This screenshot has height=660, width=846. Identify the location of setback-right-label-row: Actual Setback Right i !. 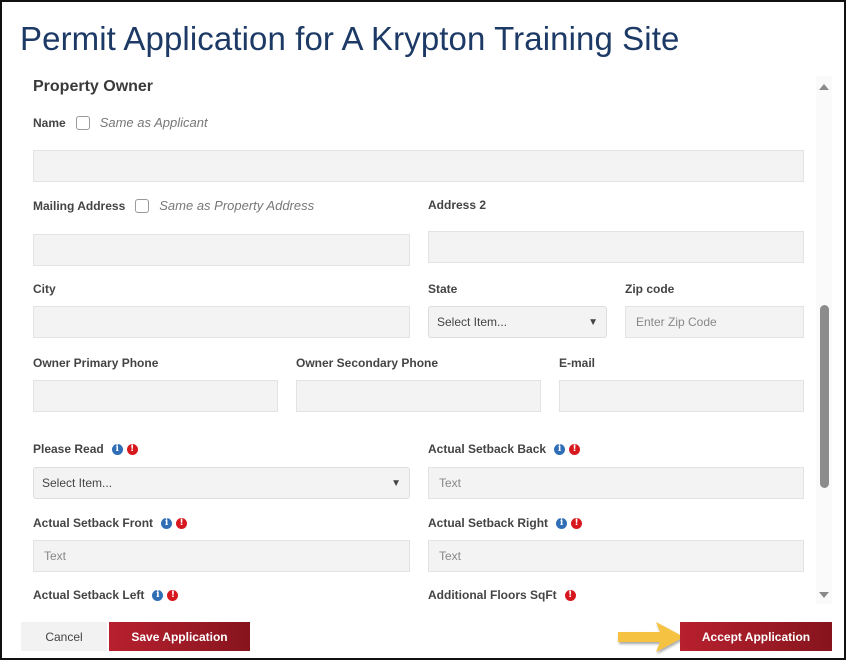
(505, 523).